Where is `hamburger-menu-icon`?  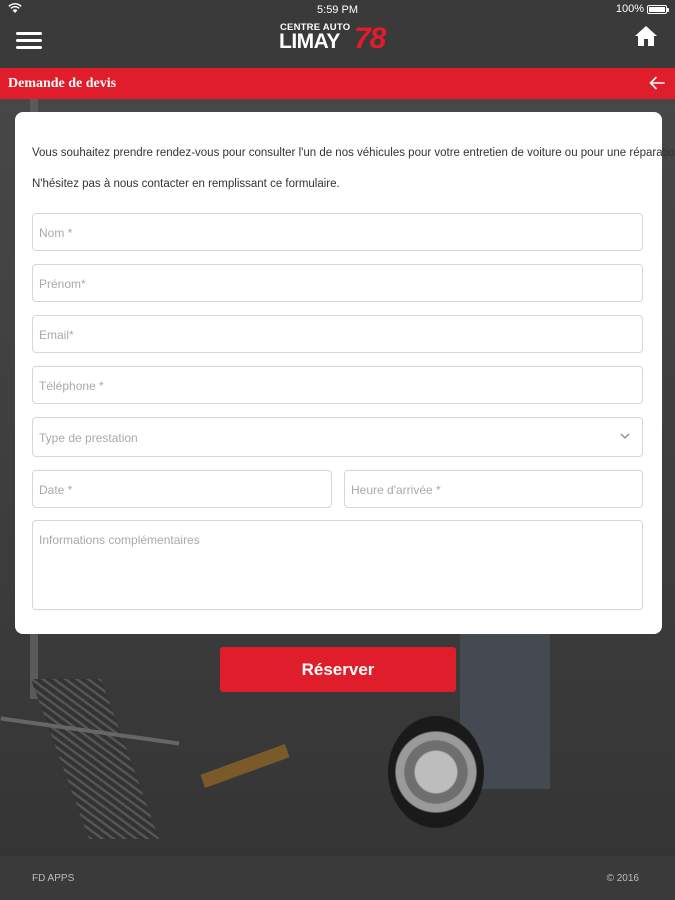
hamburger-menu-icon is located at coordinates (29, 41).